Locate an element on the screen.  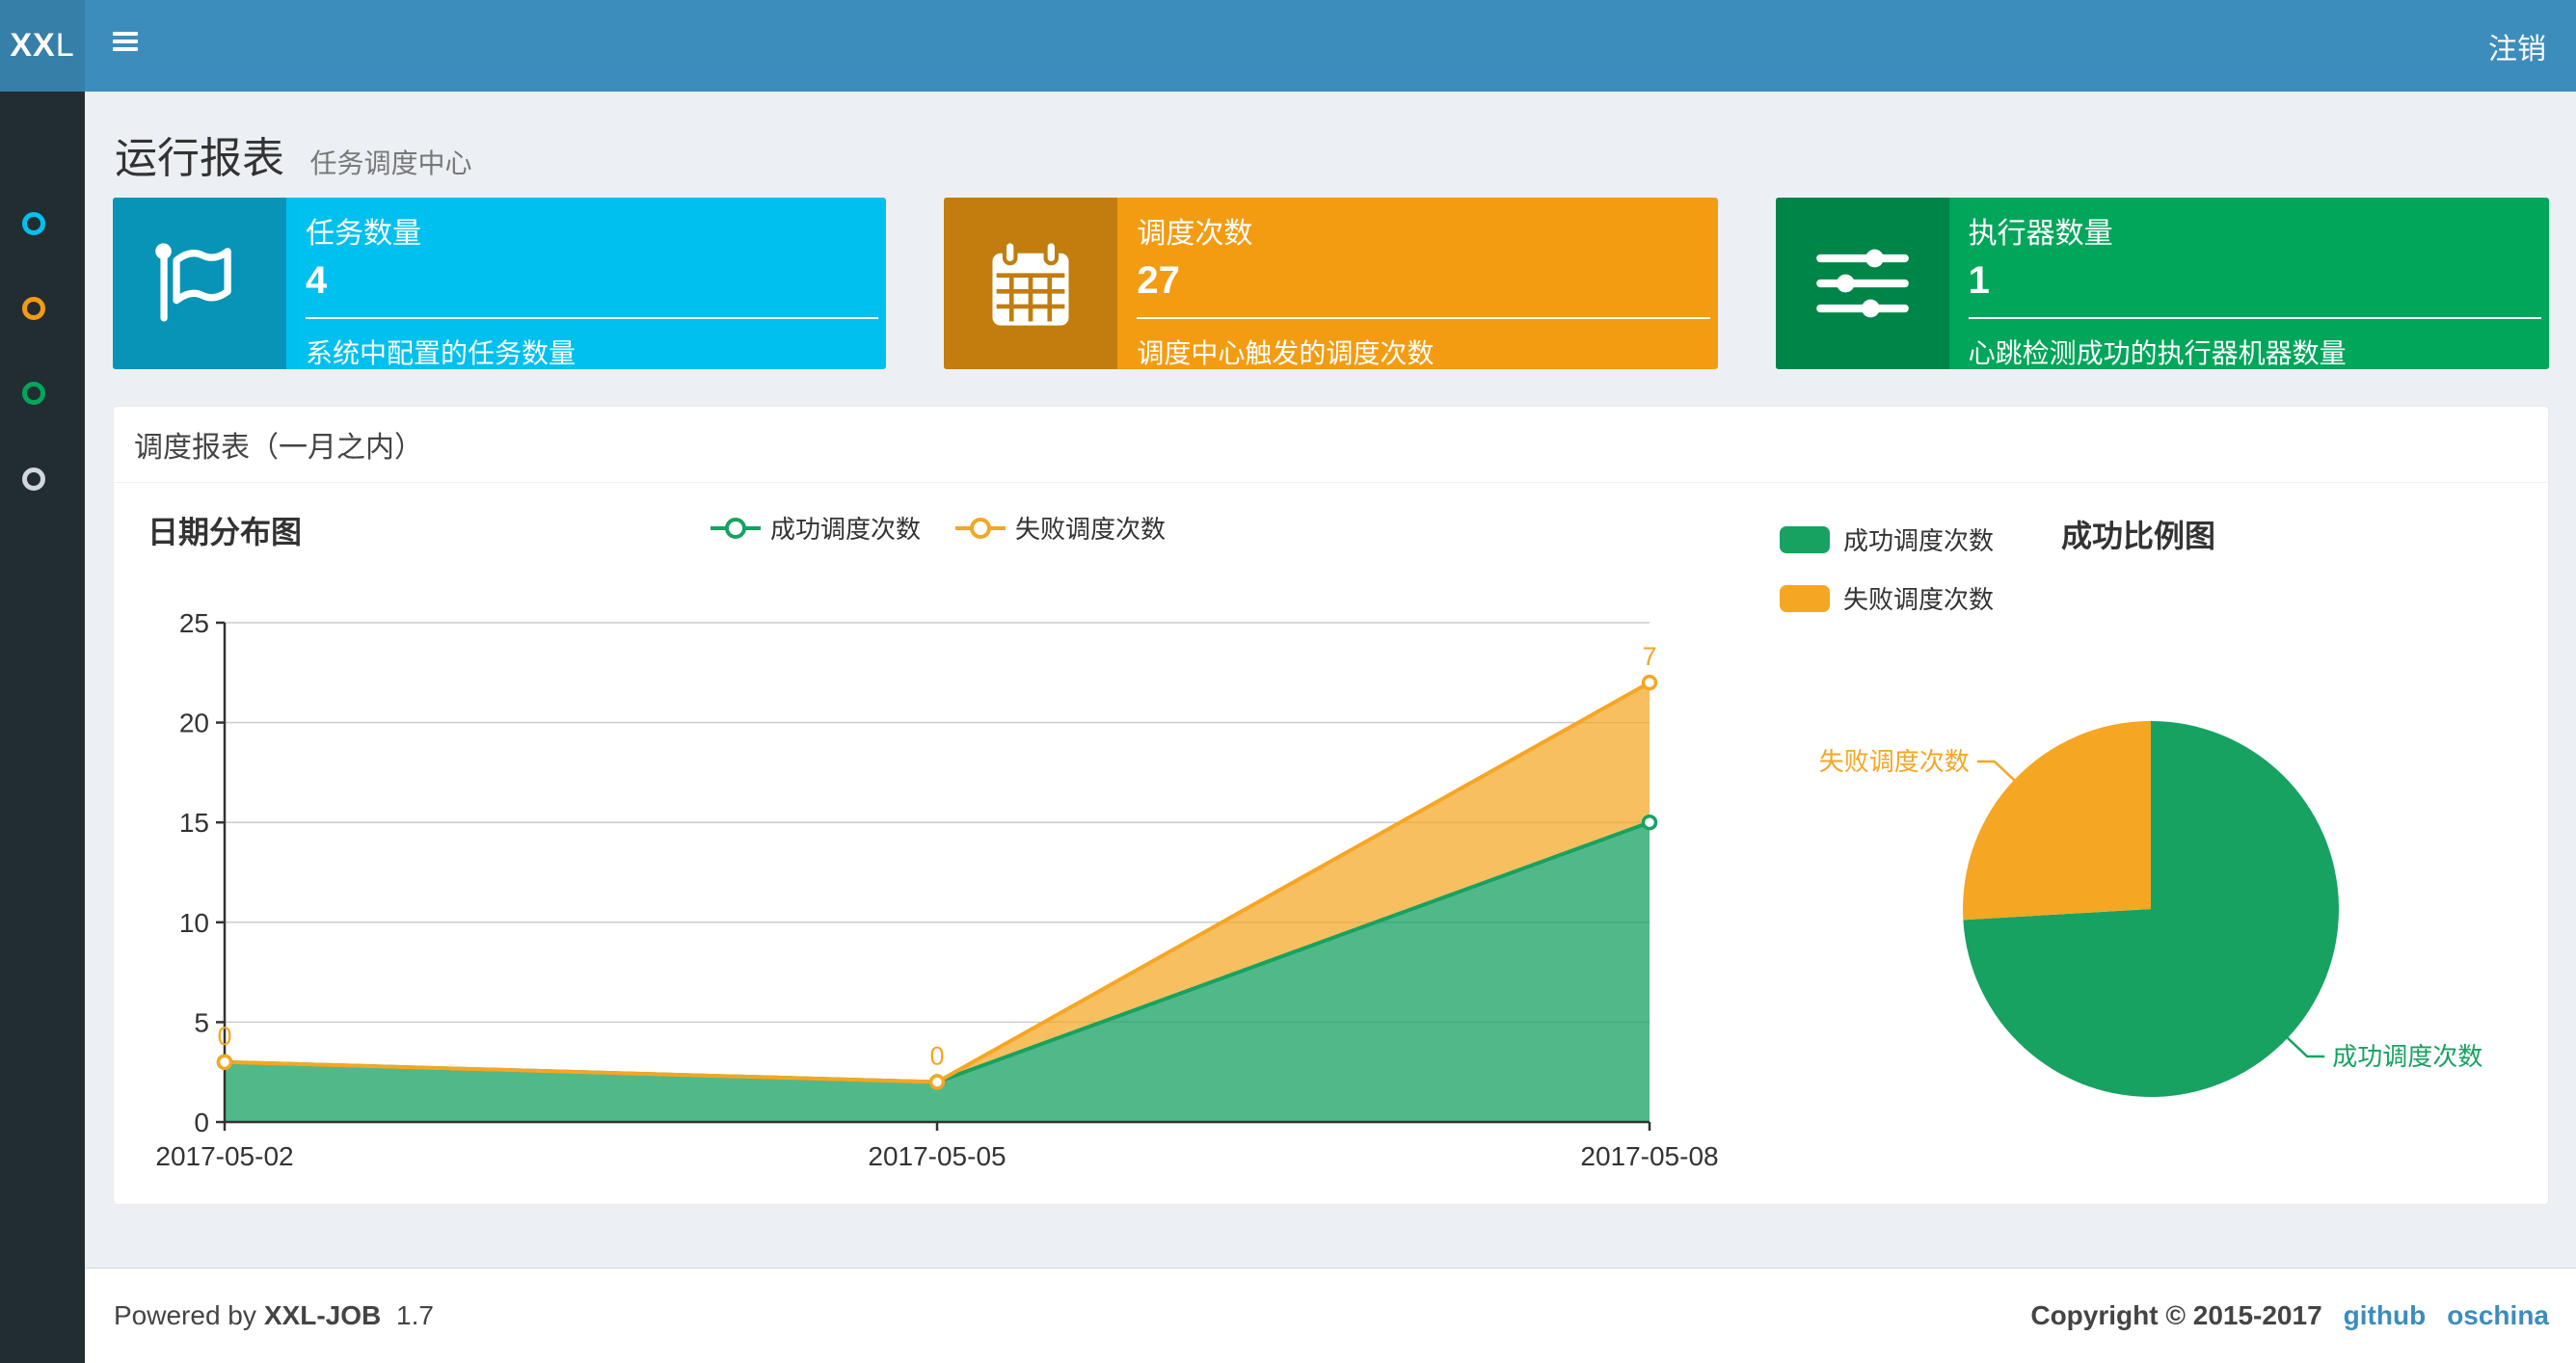
app-logo: XX L is located at coordinates (42, 46).